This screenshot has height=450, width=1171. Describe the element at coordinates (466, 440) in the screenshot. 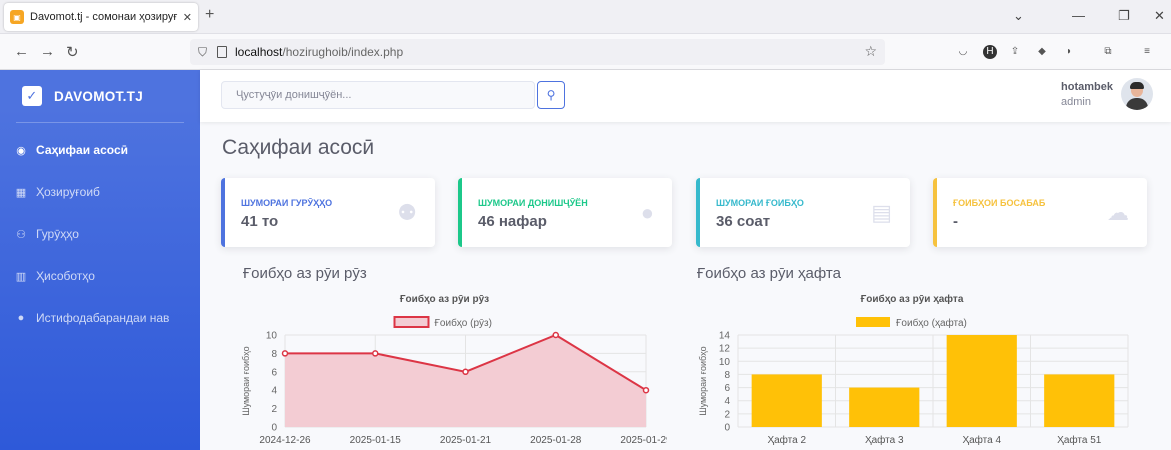

I see `x-tick-label: 2025-01-21` at that location.